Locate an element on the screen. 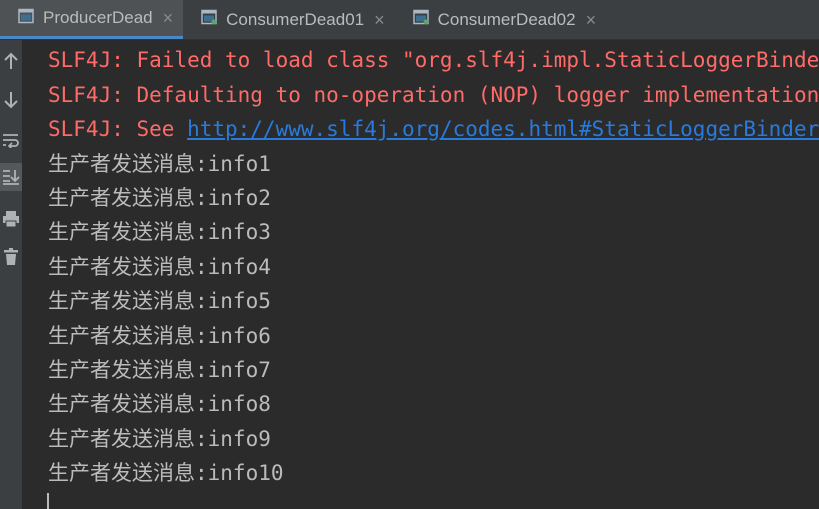  output-line: 生产者发送消息:info9 is located at coordinates (159, 439).